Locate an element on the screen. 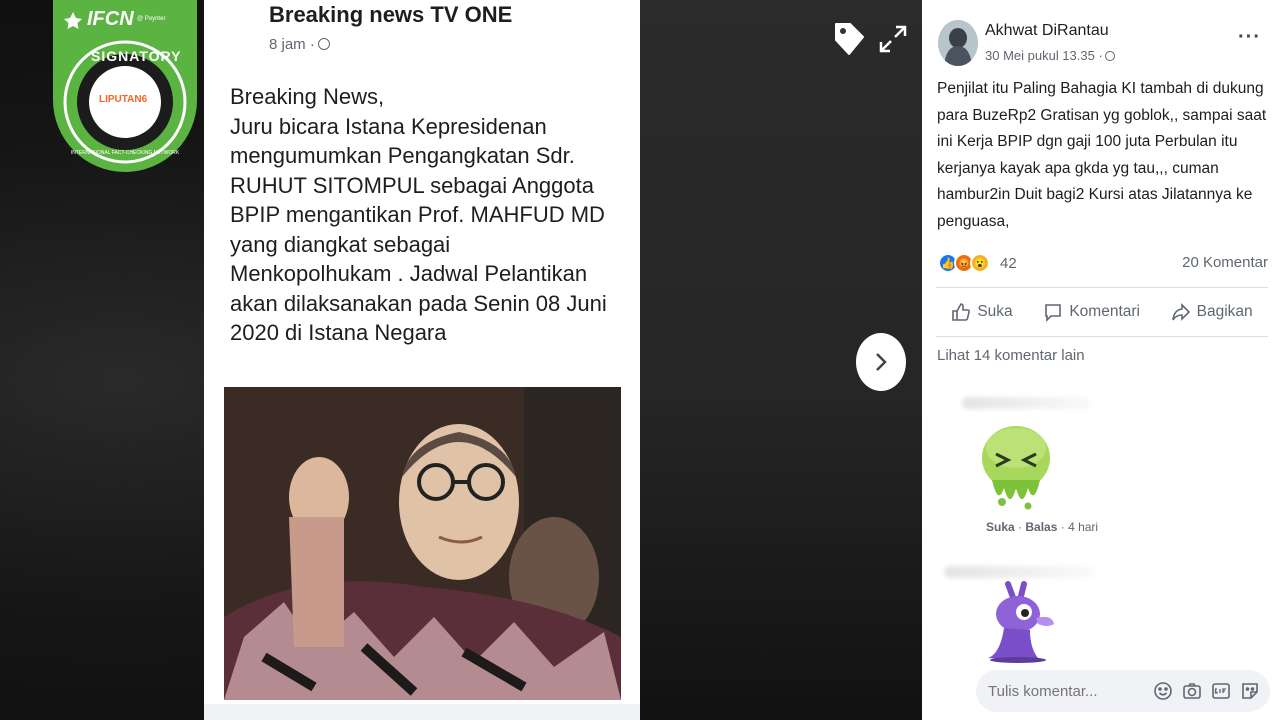 The width and height of the screenshot is (1280, 720). like-button: Suka is located at coordinates (982, 312).